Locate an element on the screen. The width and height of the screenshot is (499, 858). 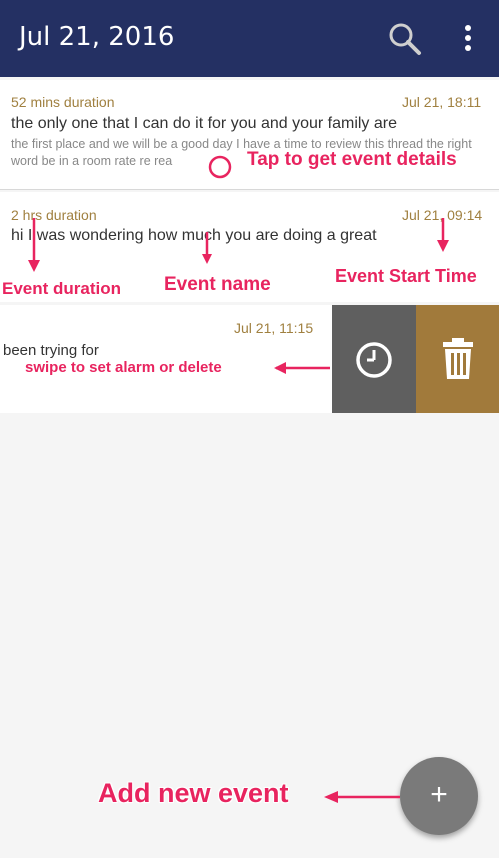
clock-icon is located at coordinates (374, 360).